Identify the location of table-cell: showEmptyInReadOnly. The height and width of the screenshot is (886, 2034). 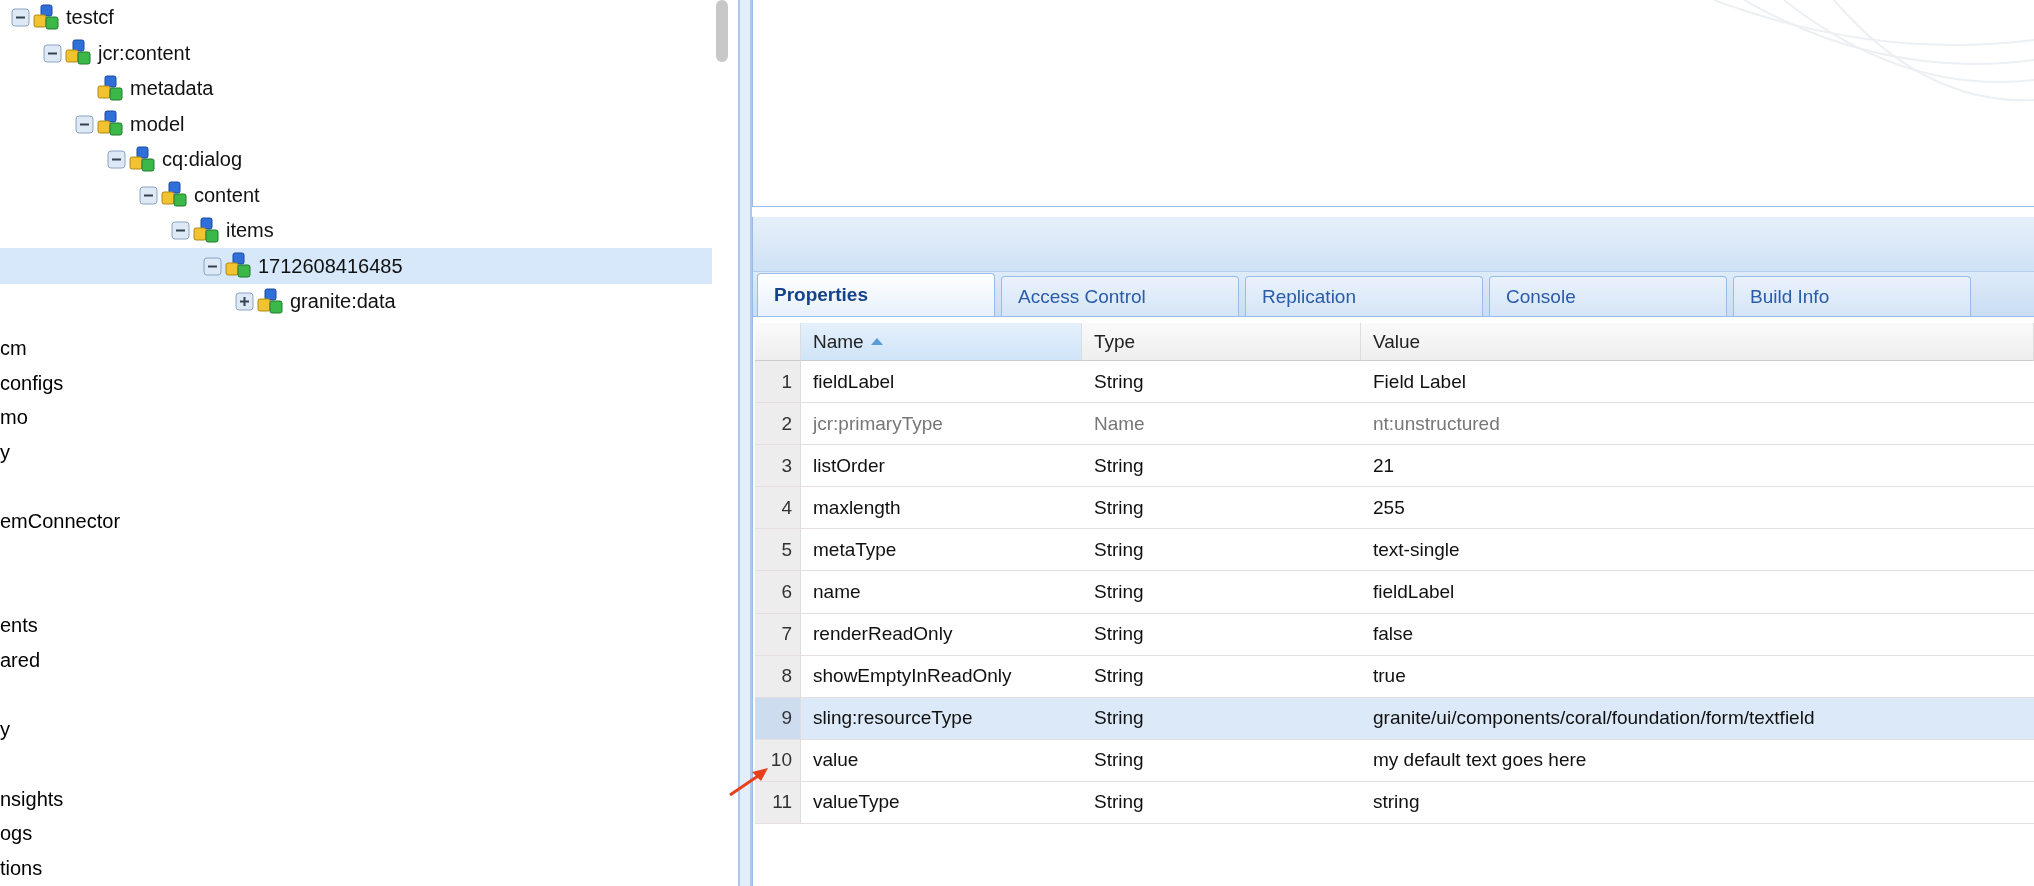
(941, 676).